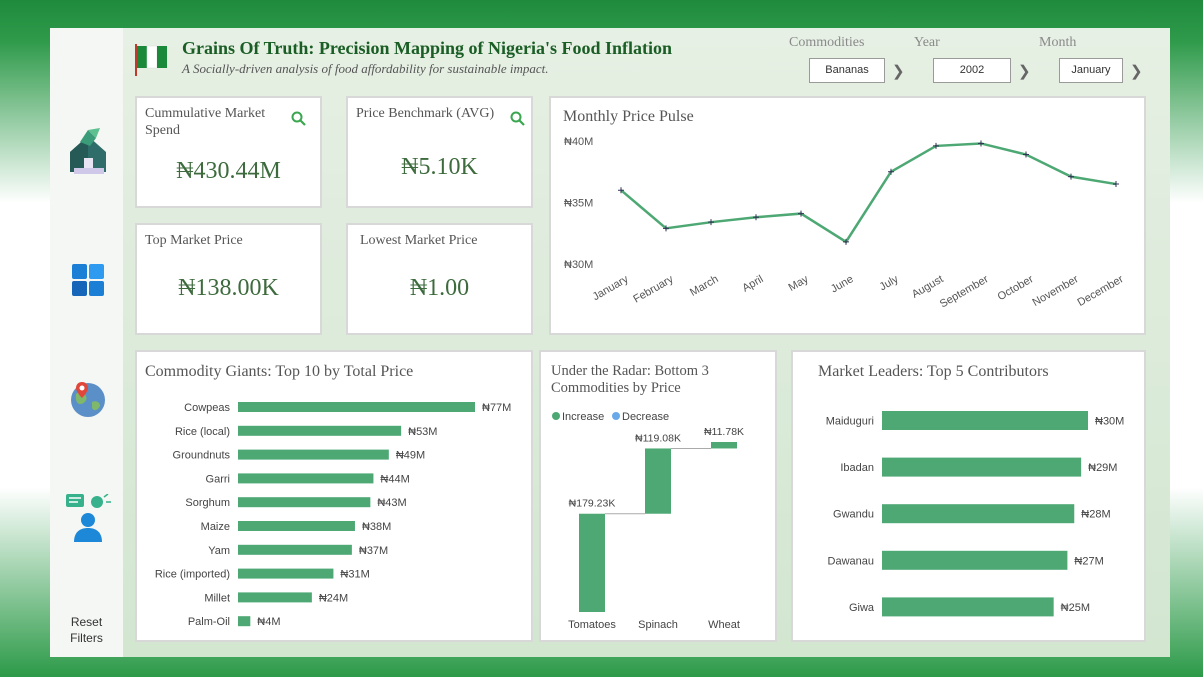  I want to click on home-icon, so click(88, 151).